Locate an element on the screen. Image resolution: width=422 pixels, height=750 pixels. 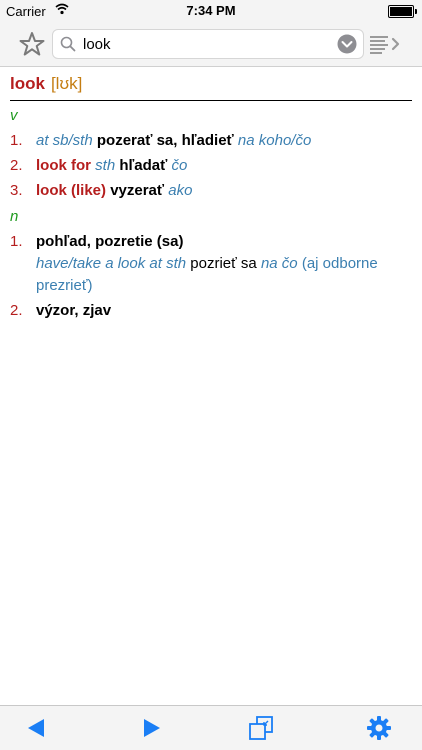
copy-windows-icon is located at coordinates (261, 728).